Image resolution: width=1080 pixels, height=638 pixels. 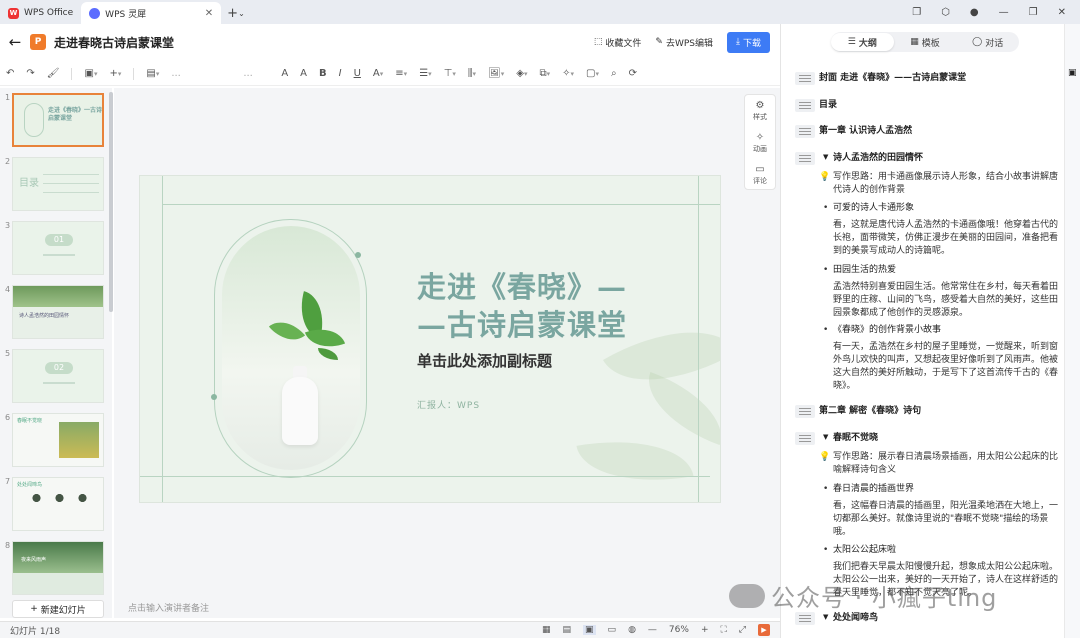 What do you see at coordinates (742, 630) in the screenshot?
I see `fullscreen-icon: ⤢` at bounding box center [742, 630].